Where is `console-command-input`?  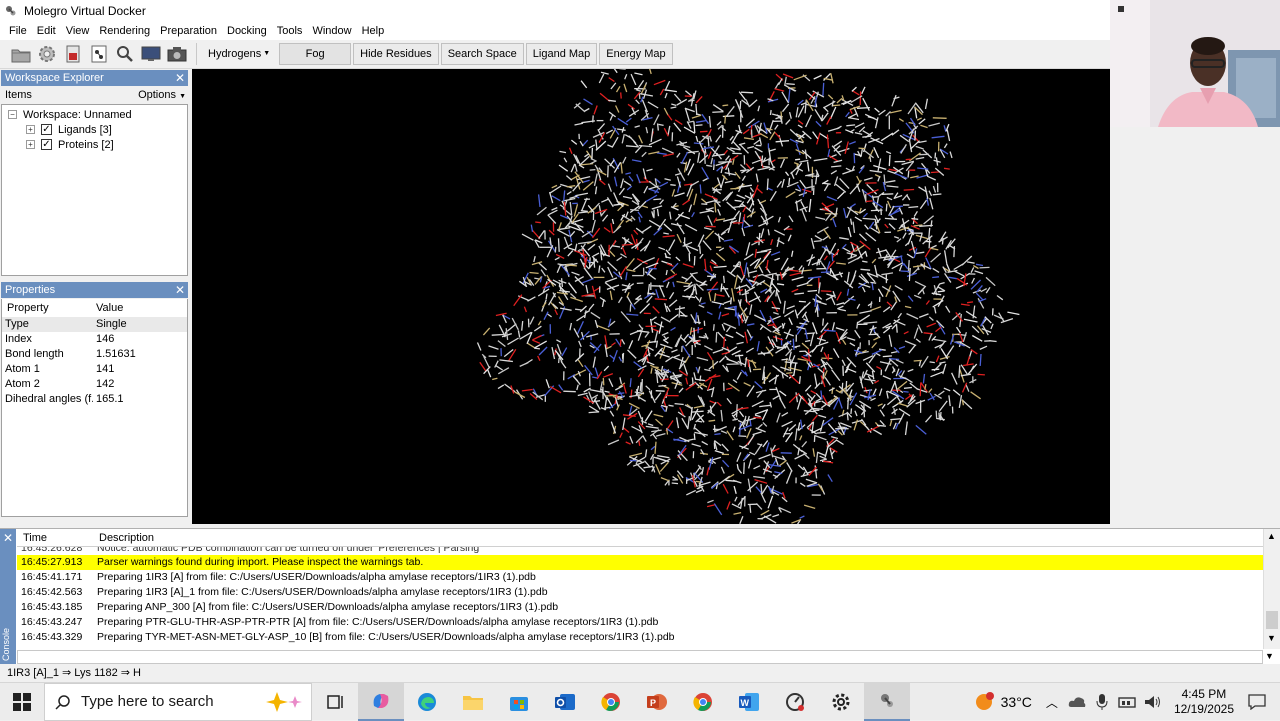 console-command-input is located at coordinates (640, 657).